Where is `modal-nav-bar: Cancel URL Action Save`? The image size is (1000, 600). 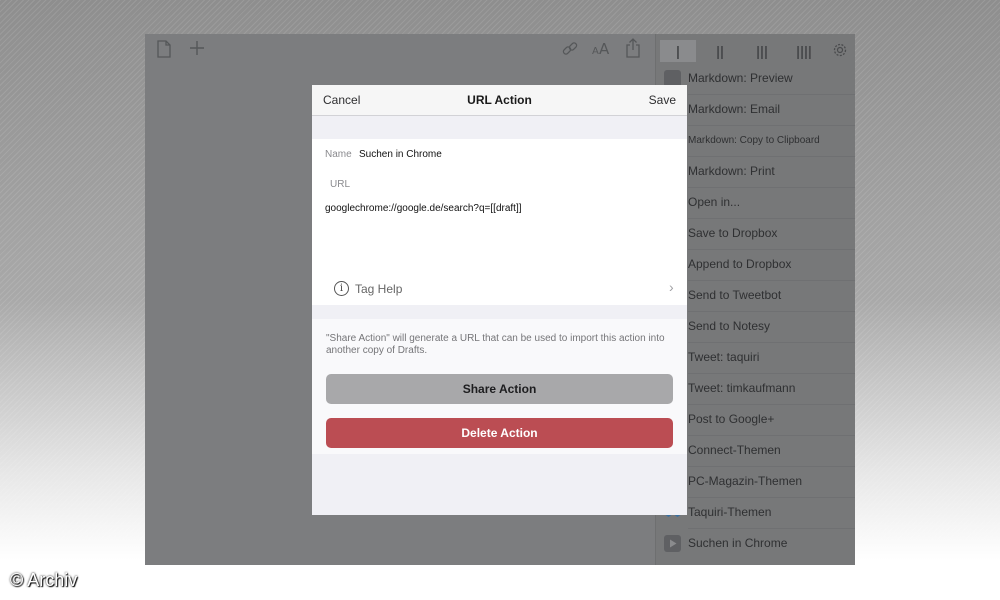
modal-nav-bar: Cancel URL Action Save is located at coordinates (499, 100).